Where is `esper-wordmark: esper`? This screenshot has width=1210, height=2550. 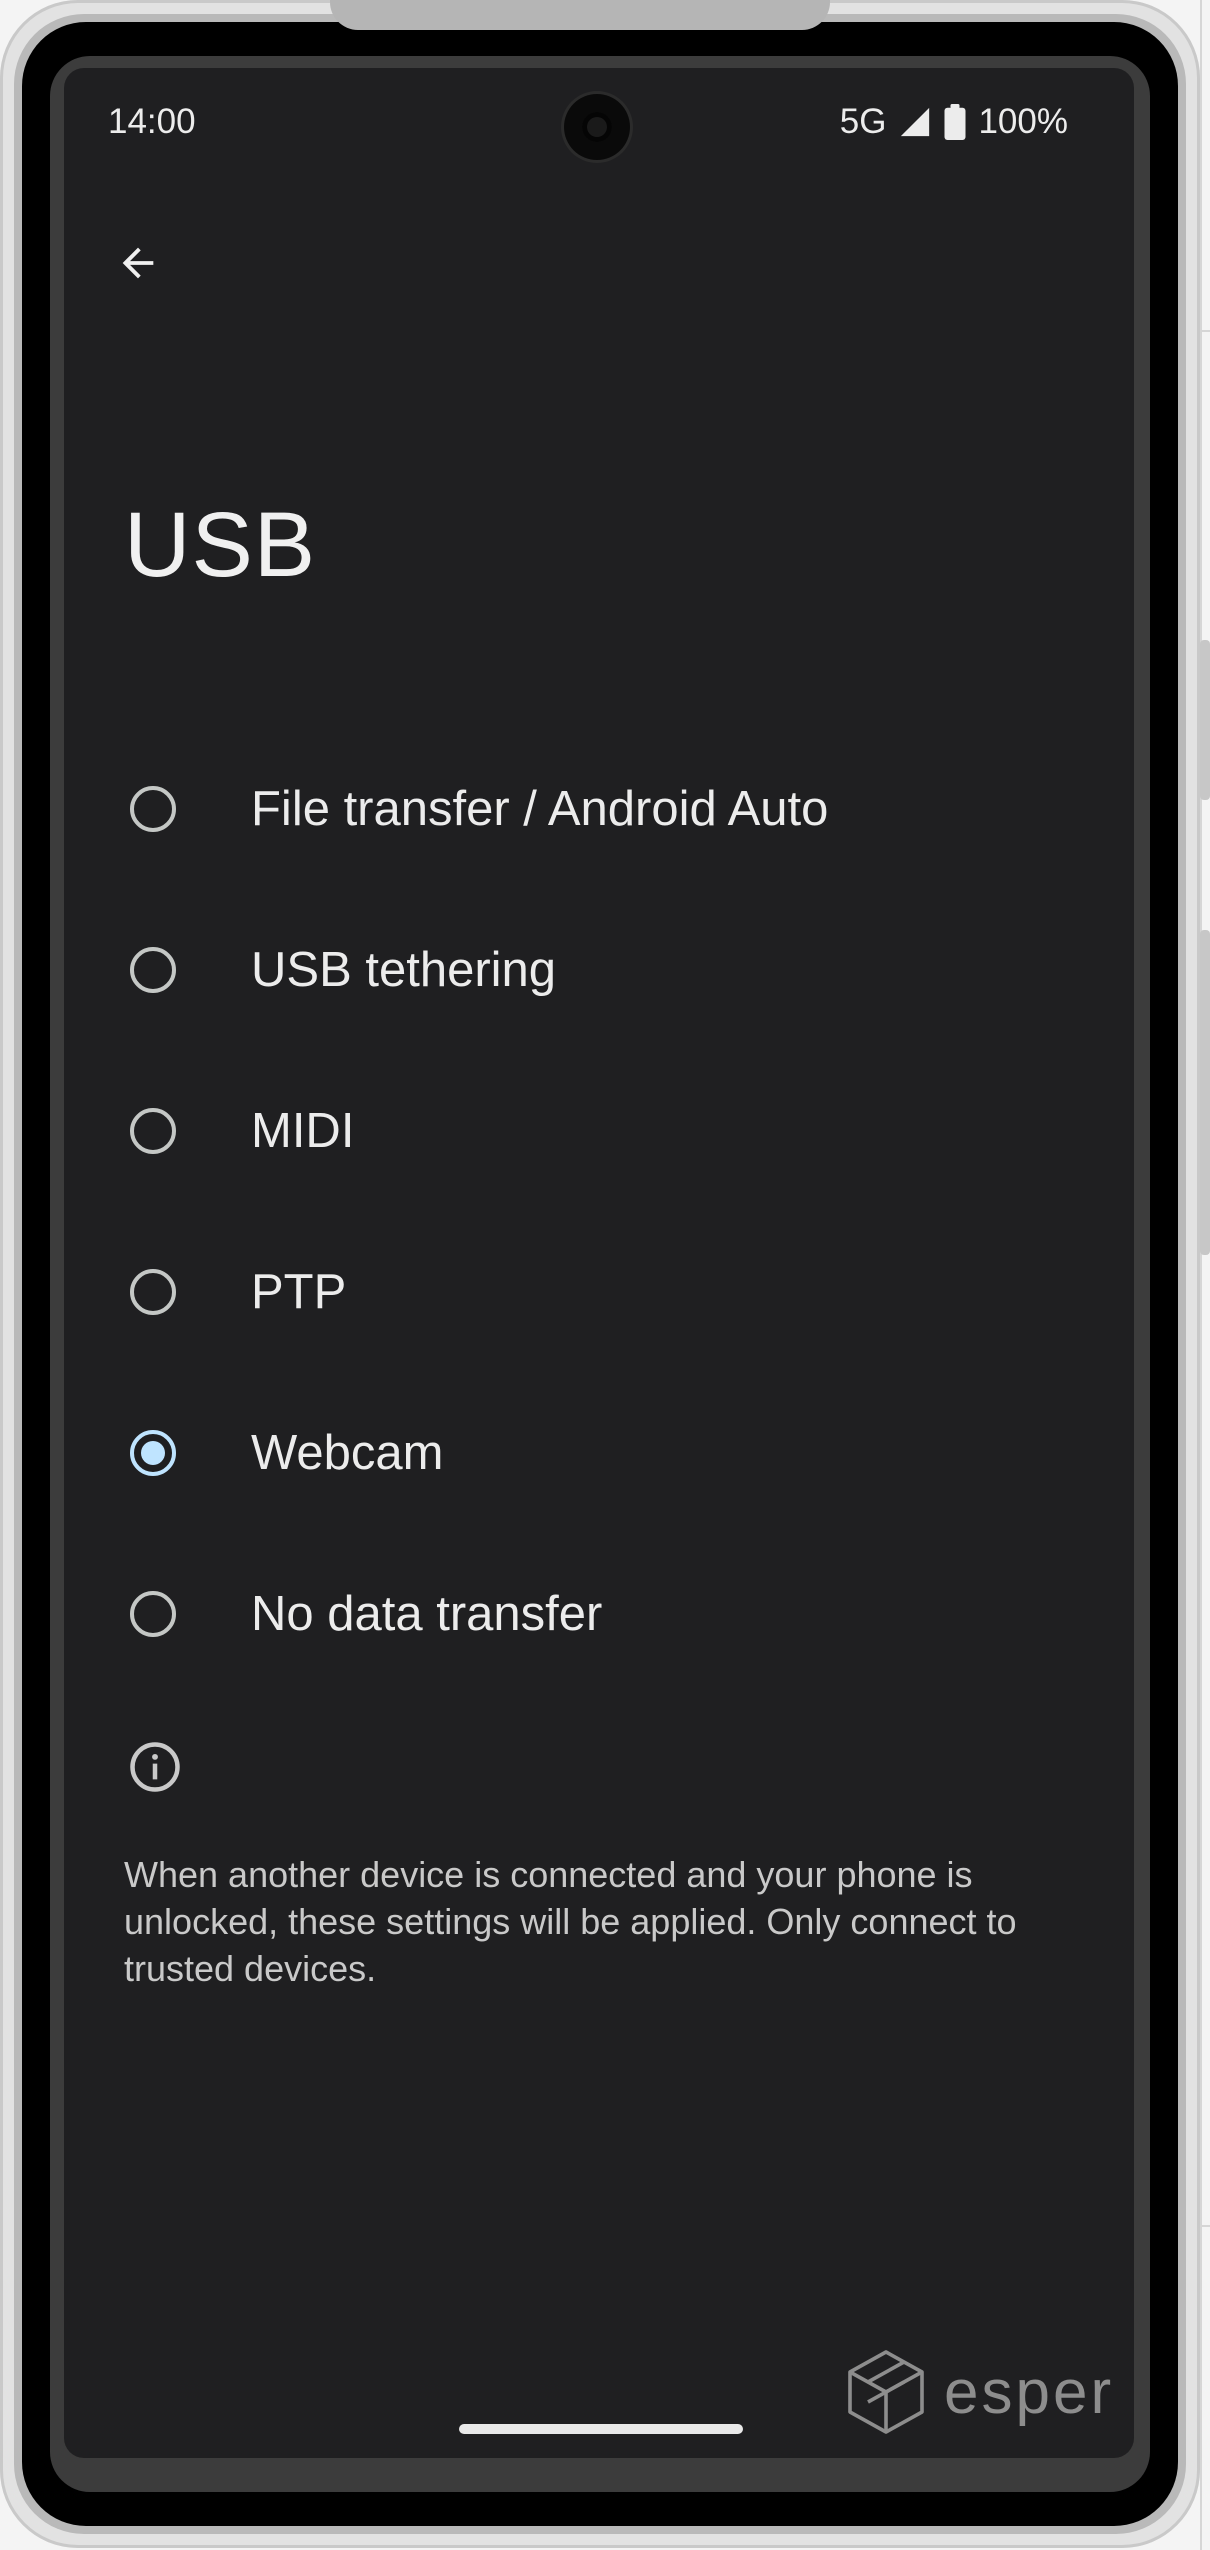 esper-wordmark: esper is located at coordinates (1029, 2392).